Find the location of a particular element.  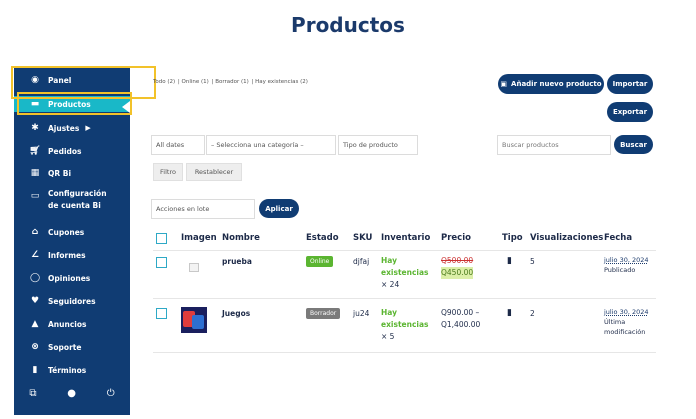

column-header-inventory: Inventario is located at coordinates (406, 238).